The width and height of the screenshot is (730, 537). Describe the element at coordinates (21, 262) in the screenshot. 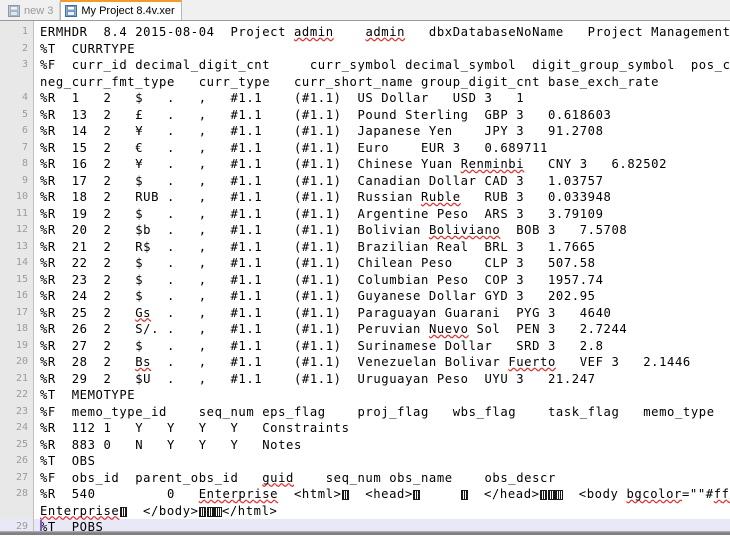

I see `line-number: 14` at that location.